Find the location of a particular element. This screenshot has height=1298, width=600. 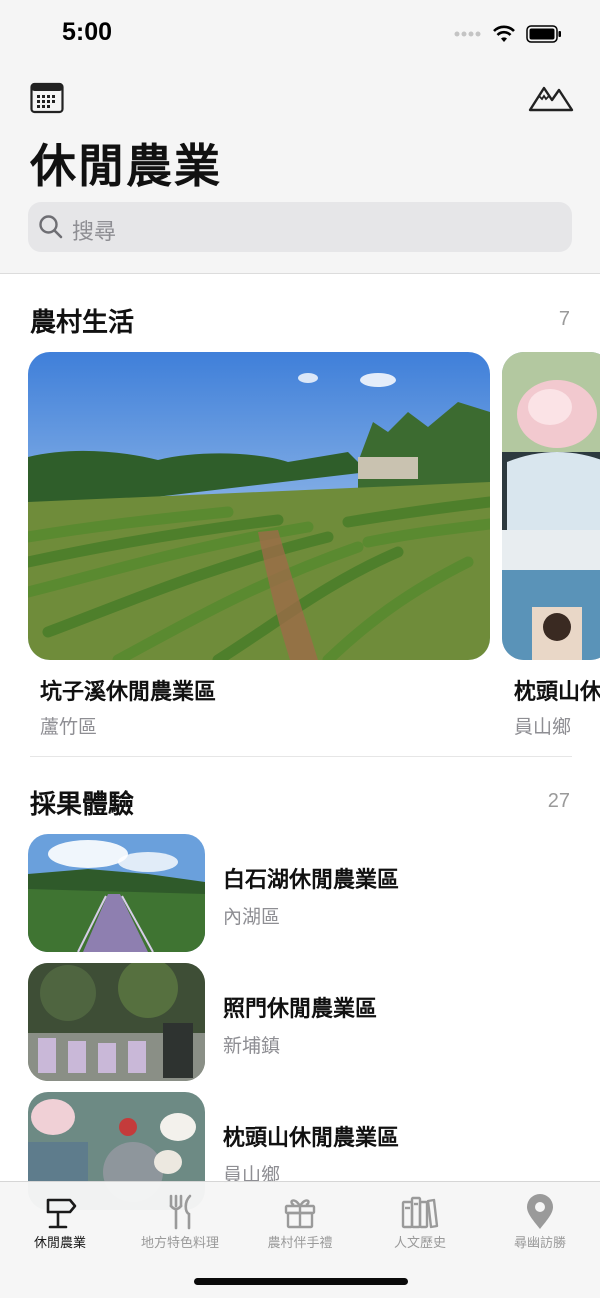

fork-knife-icon is located at coordinates (180, 1212).